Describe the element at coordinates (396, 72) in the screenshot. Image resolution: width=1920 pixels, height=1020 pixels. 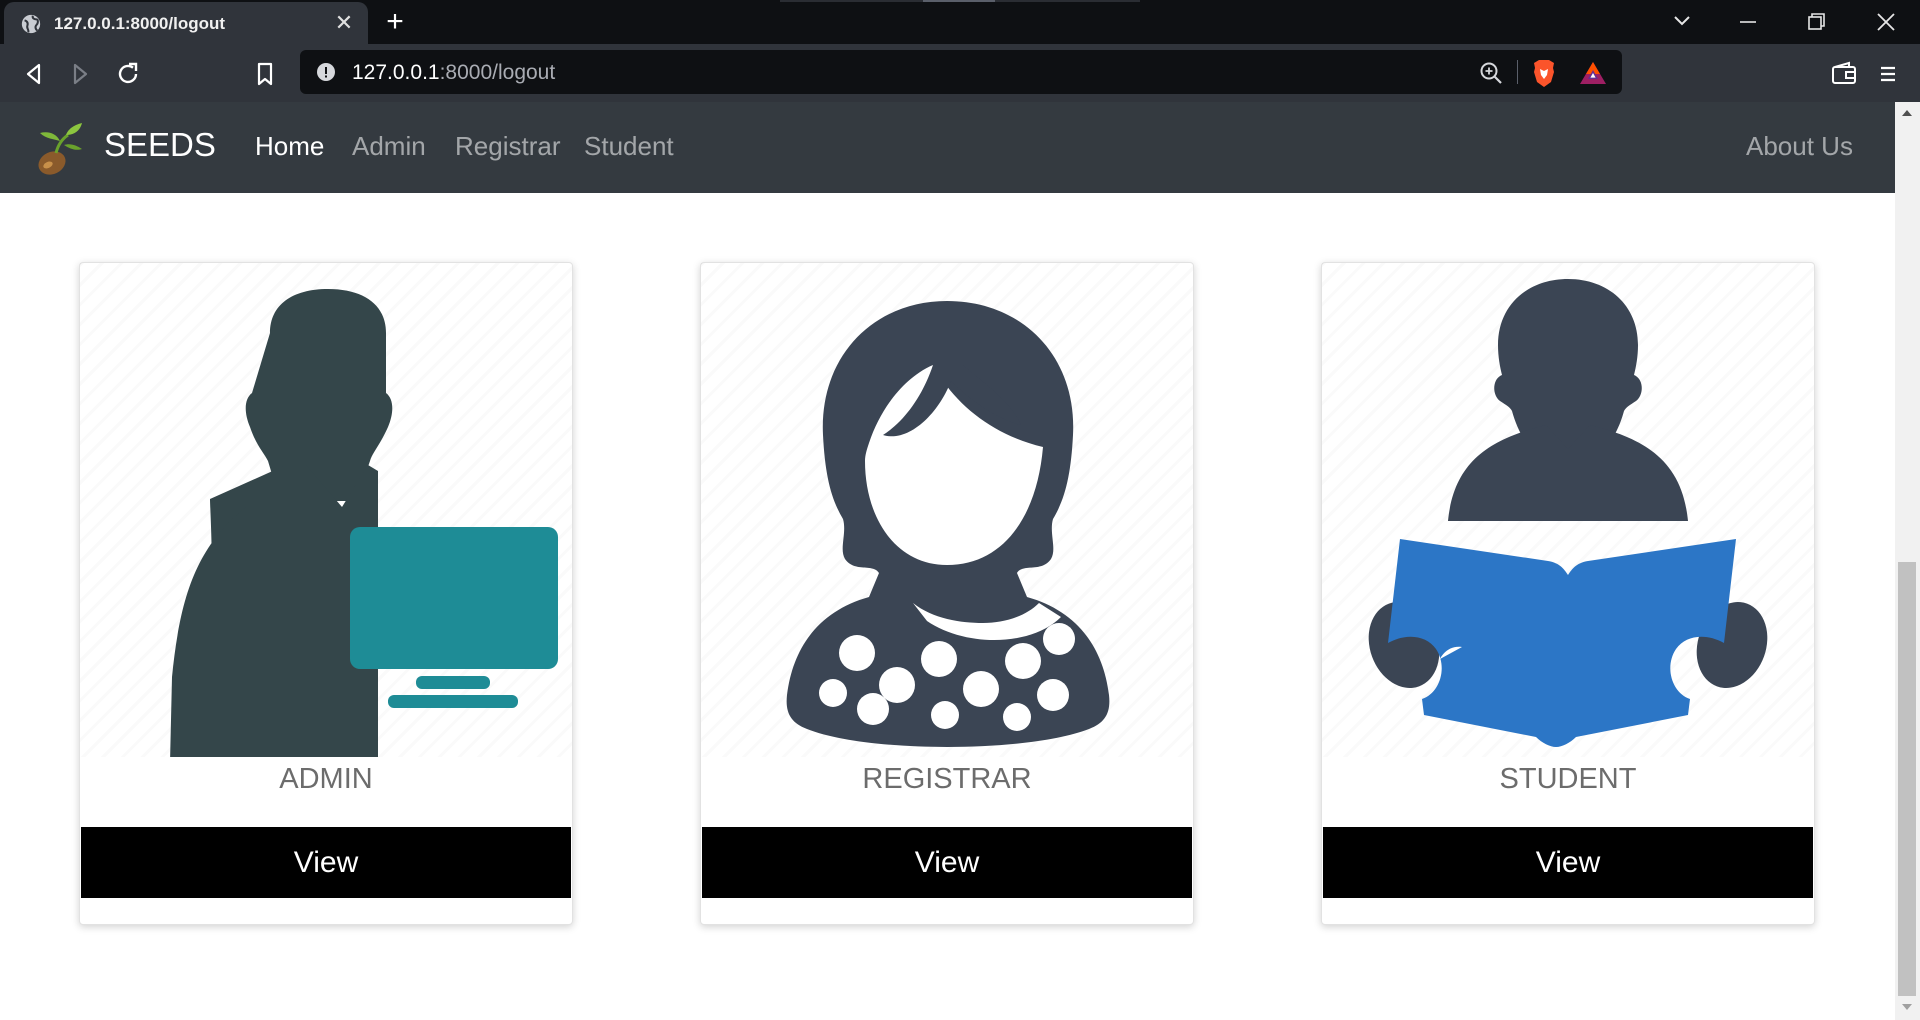
I see `url-host: 127.0.0.1` at that location.